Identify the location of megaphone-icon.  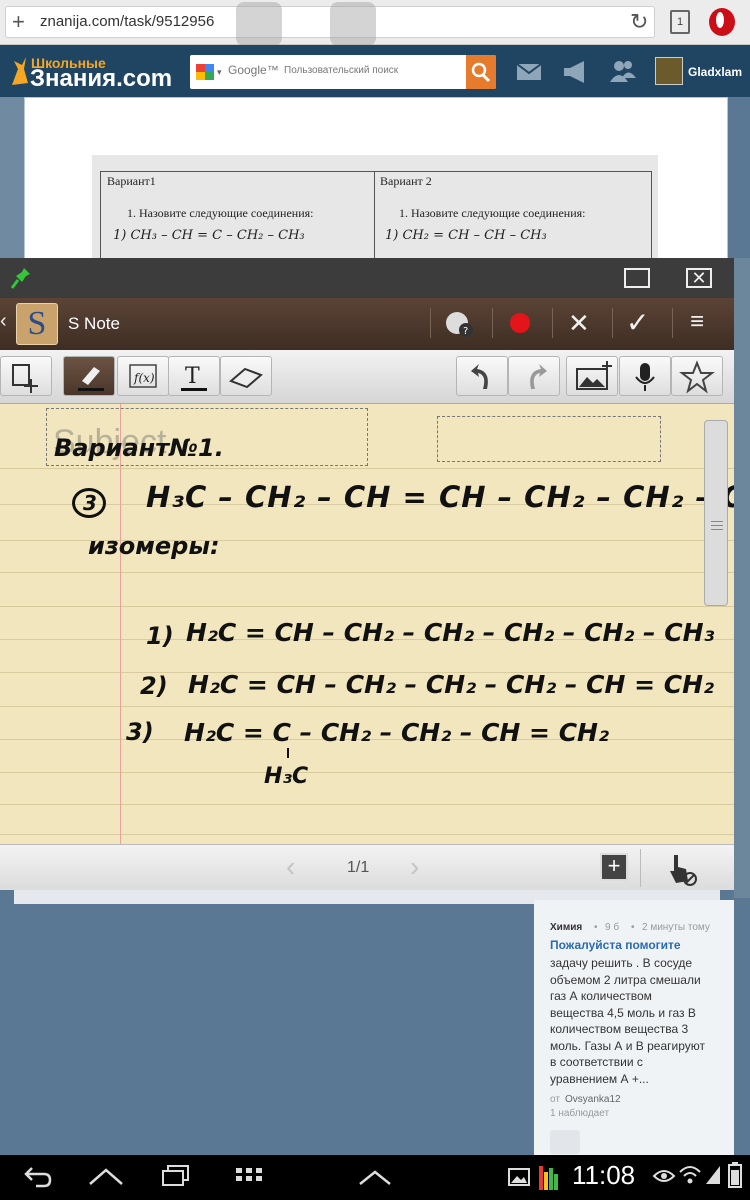
(576, 72).